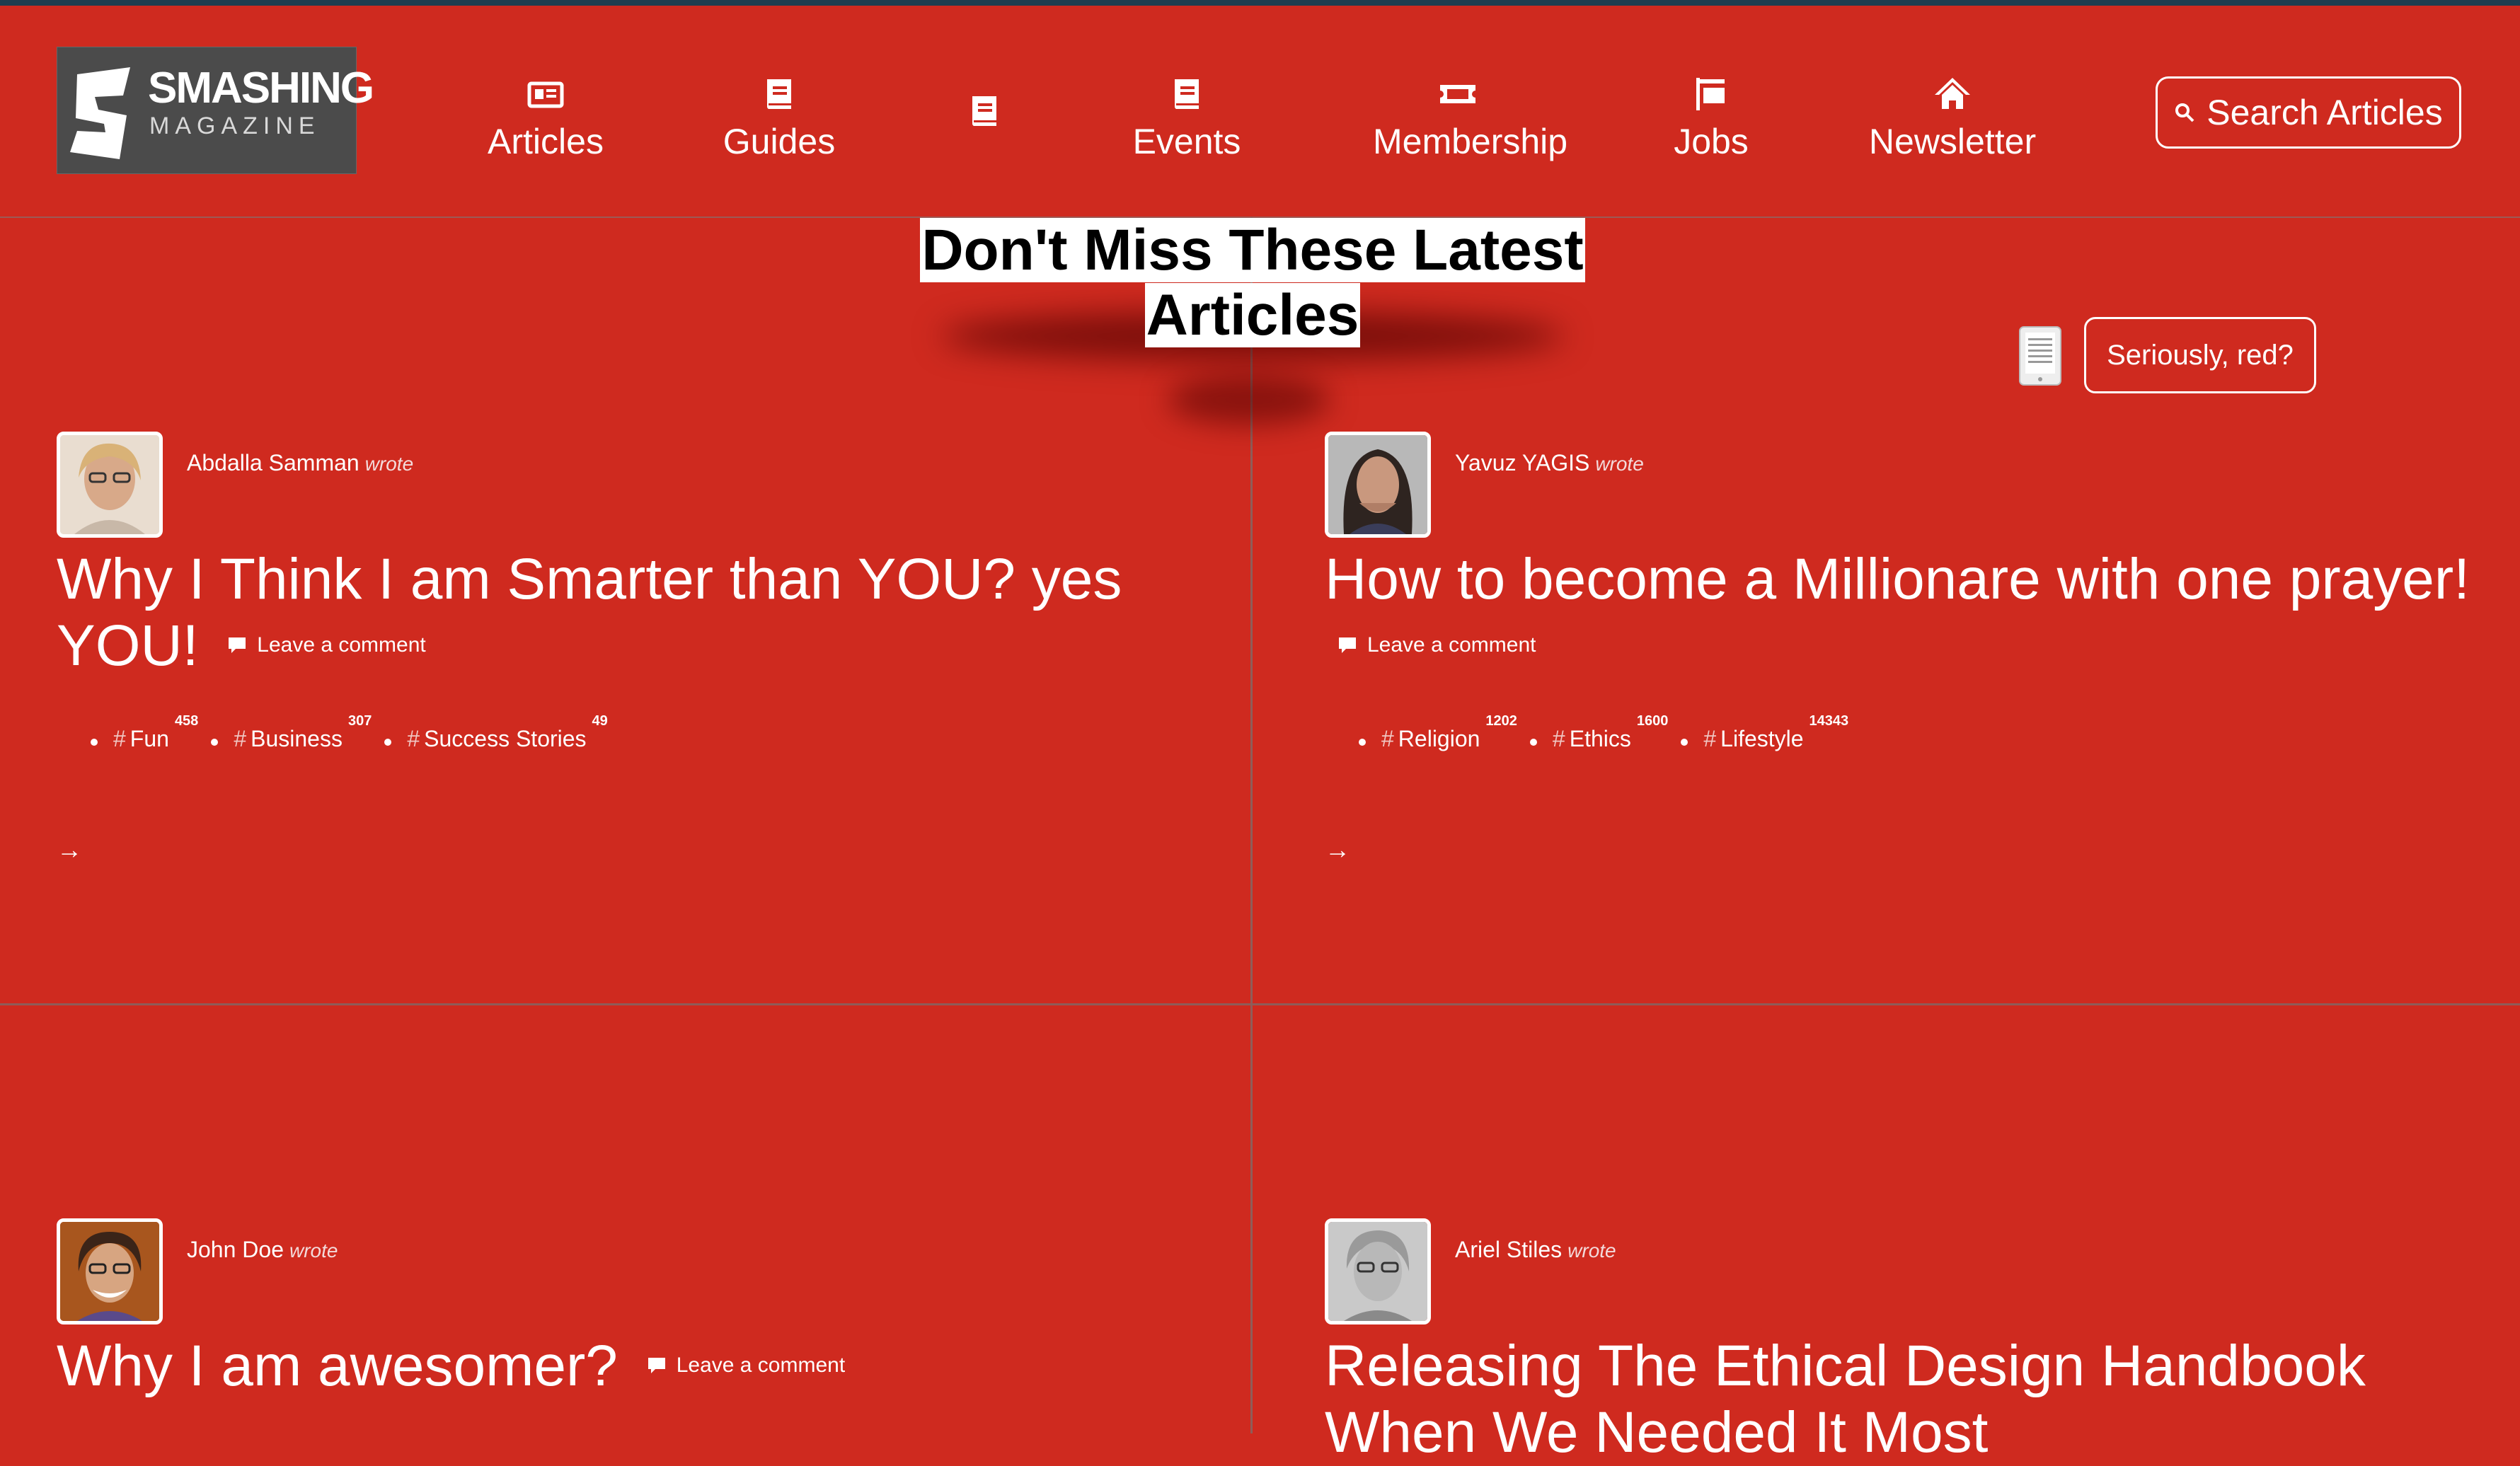 This screenshot has height=1466, width=2520. I want to click on section-heading: Don't Miss These Latest Articles, so click(1252, 283).